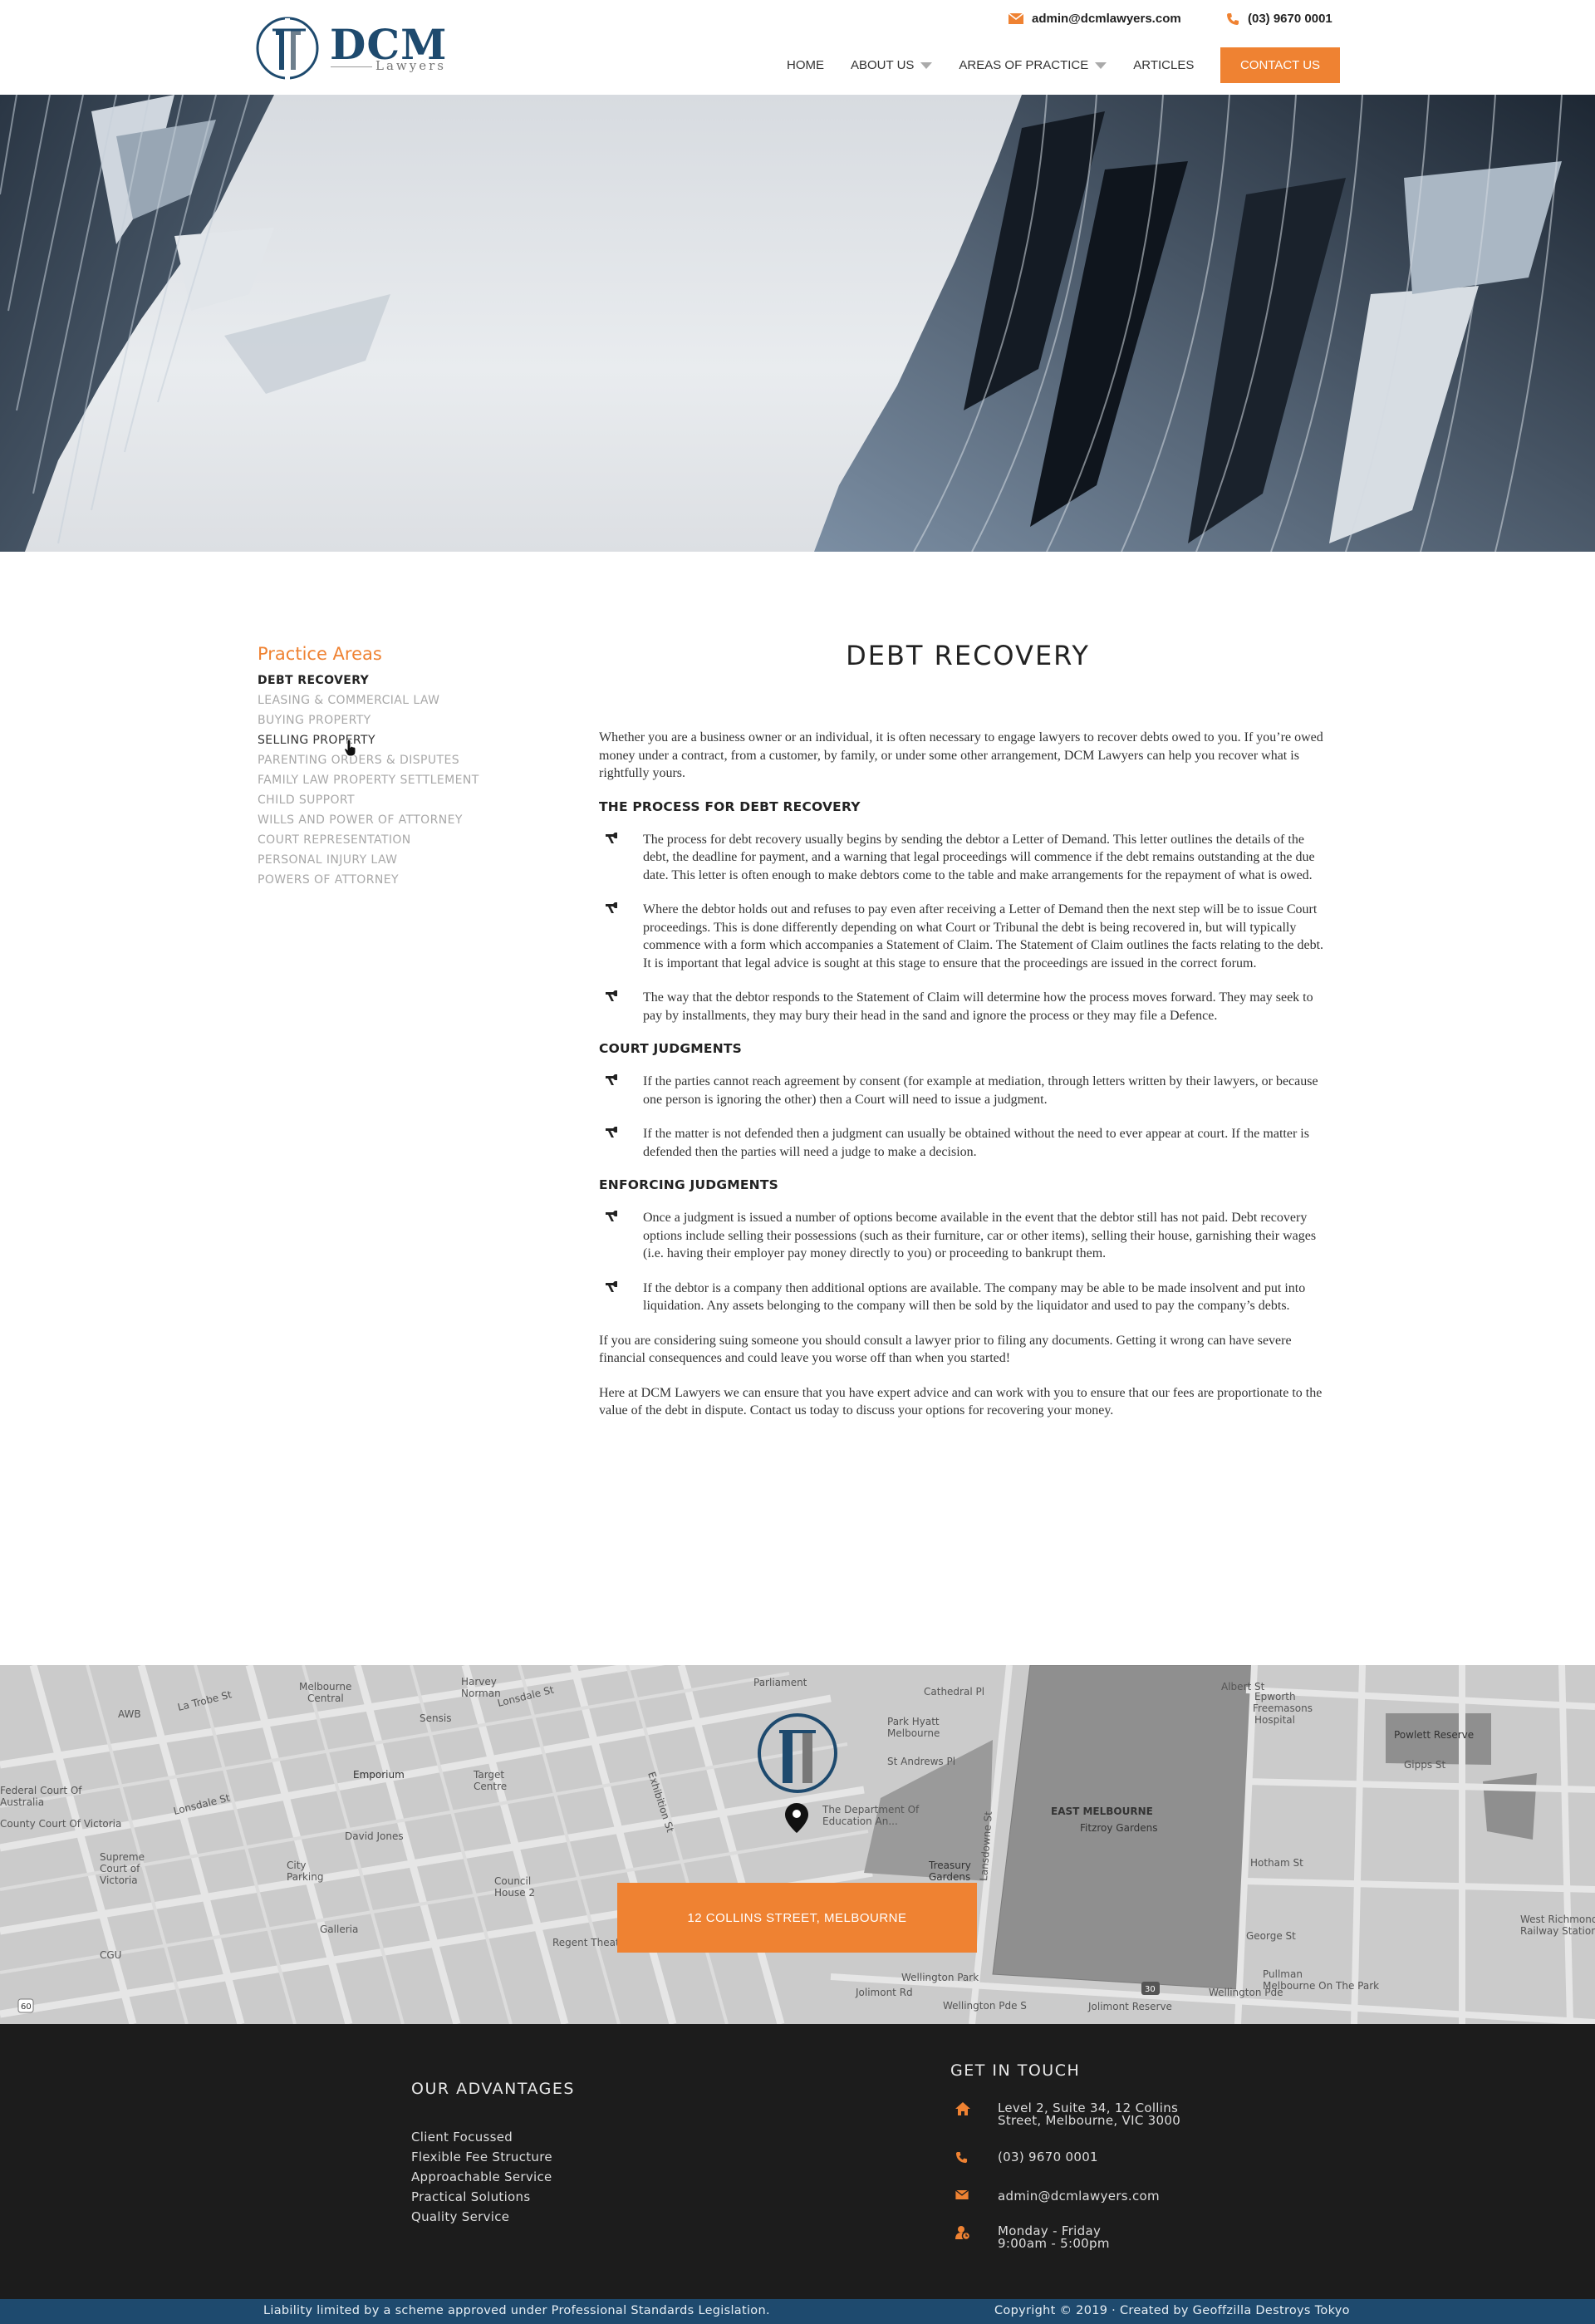 The width and height of the screenshot is (1595, 2324). I want to click on svg-text: Parliament, so click(780, 1682).